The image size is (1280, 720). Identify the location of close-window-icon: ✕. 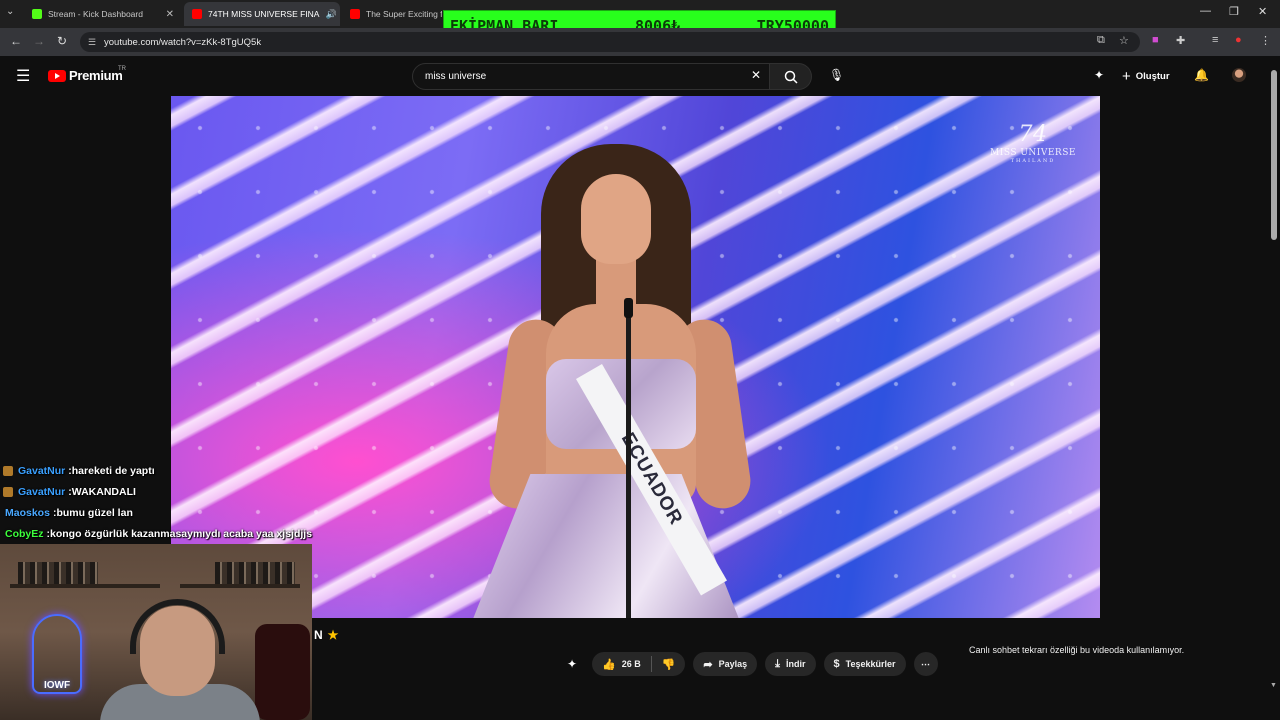
(1262, 11).